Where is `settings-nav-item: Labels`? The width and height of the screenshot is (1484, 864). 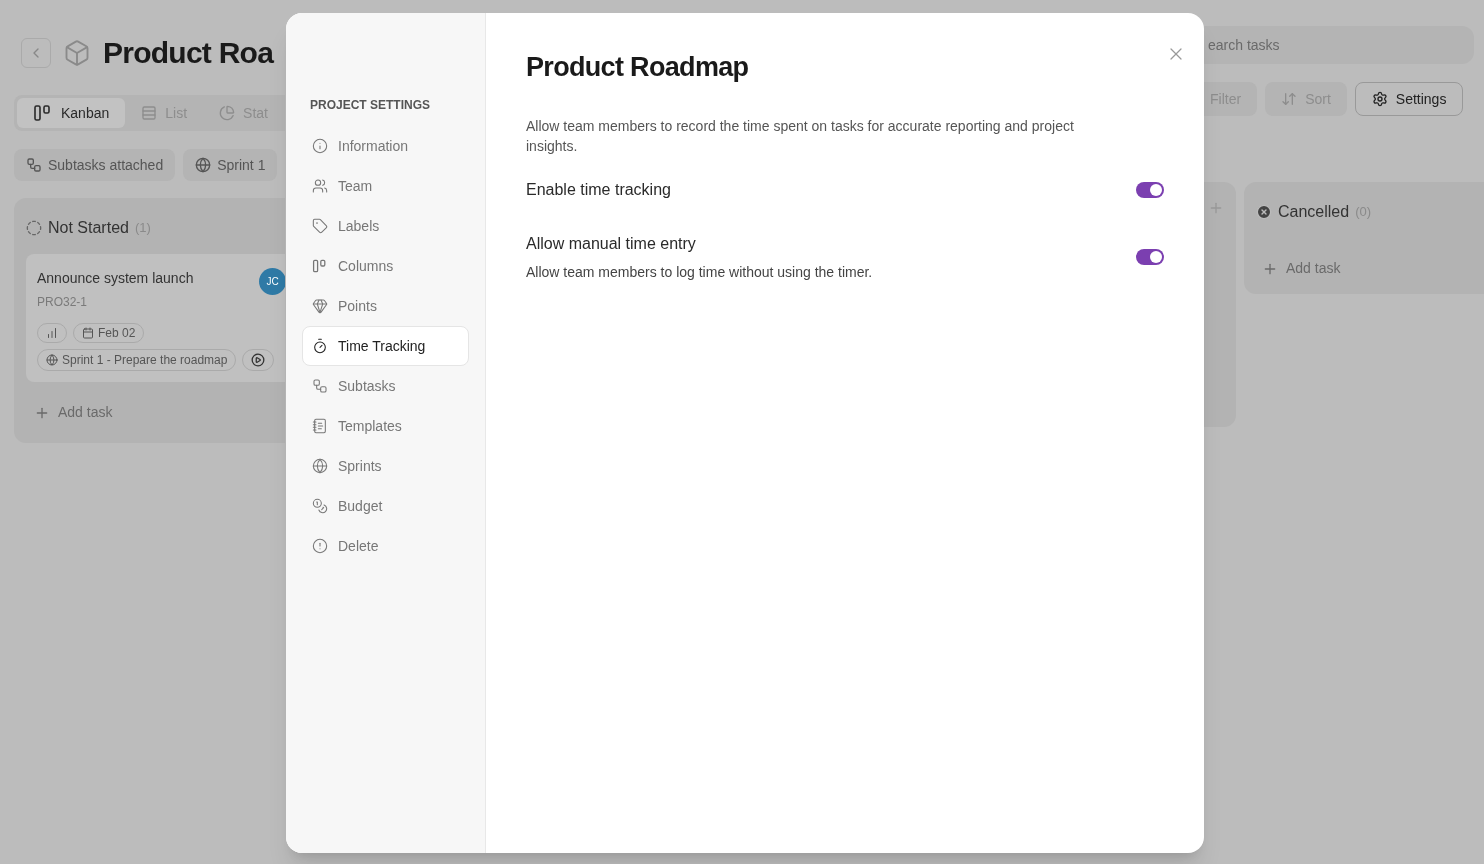 settings-nav-item: Labels is located at coordinates (385, 226).